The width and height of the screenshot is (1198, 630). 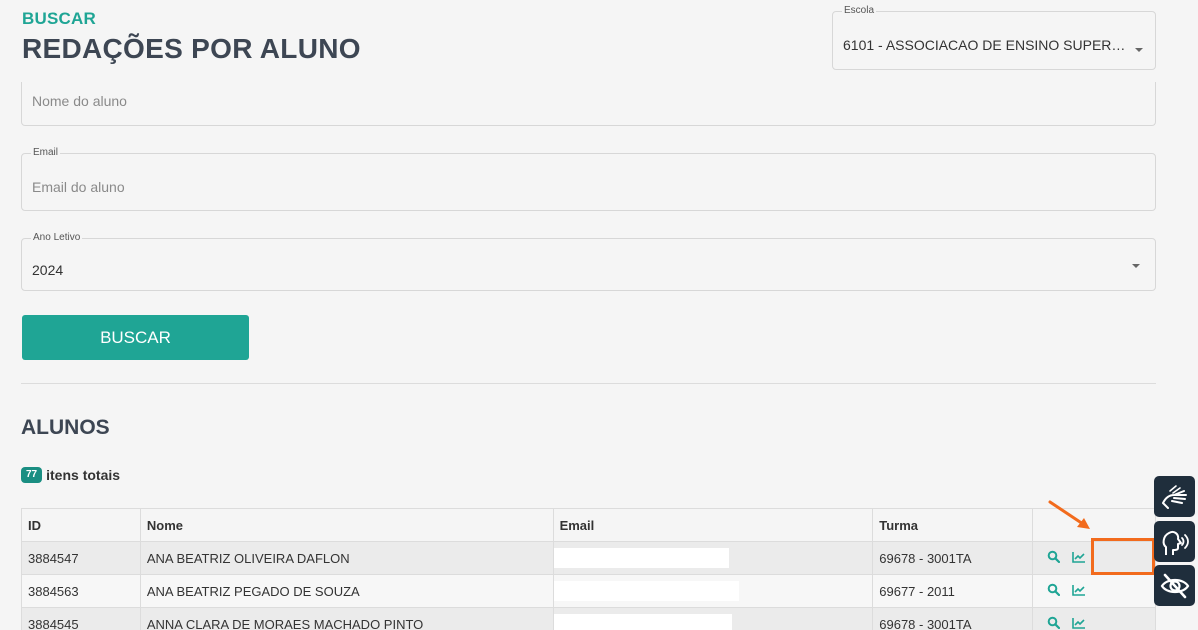 I want to click on page-title: REDAÇÕES POR ALUNO, so click(x=191, y=48).